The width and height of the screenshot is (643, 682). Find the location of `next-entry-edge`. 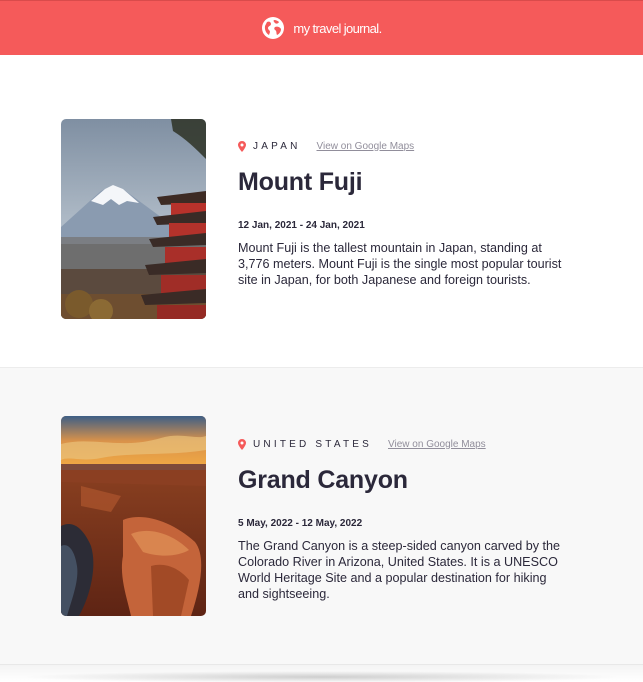

next-entry-edge is located at coordinates (321, 673).